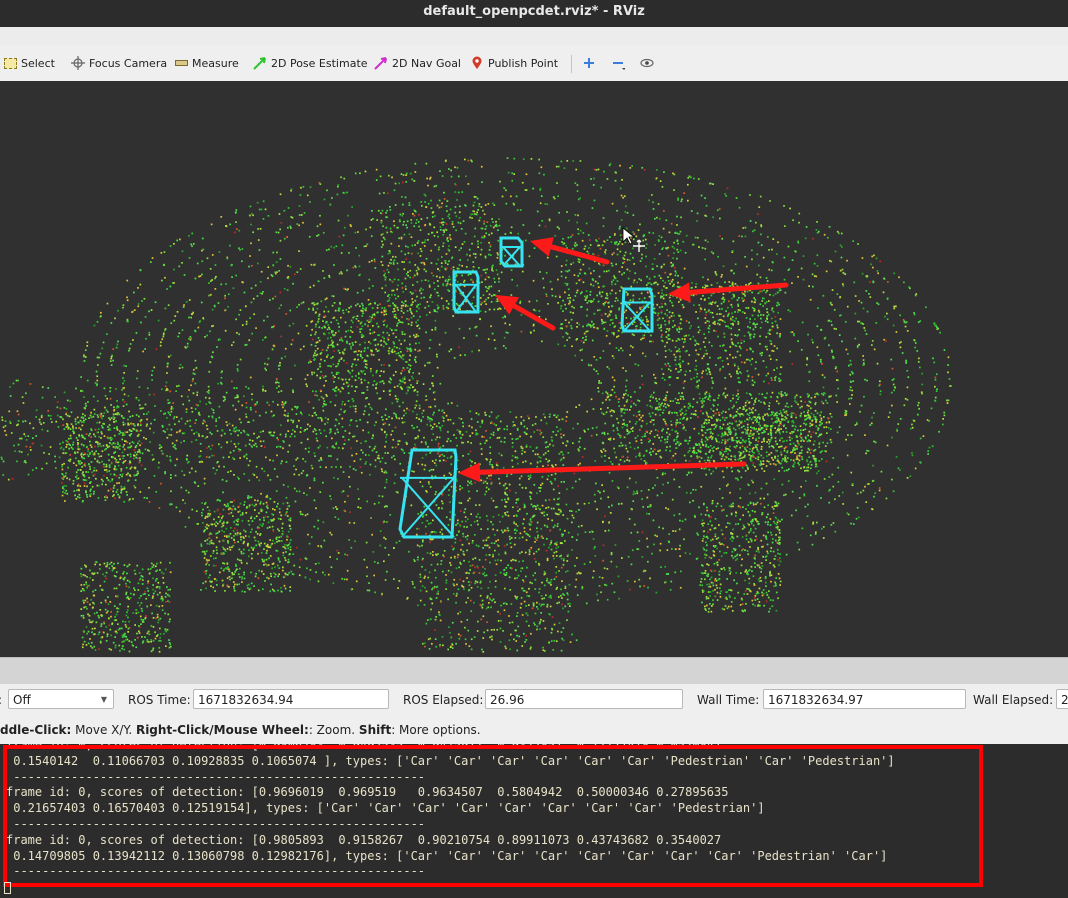 The image size is (1068, 898). I want to click on right-click-text: : Zoom., so click(333, 730).